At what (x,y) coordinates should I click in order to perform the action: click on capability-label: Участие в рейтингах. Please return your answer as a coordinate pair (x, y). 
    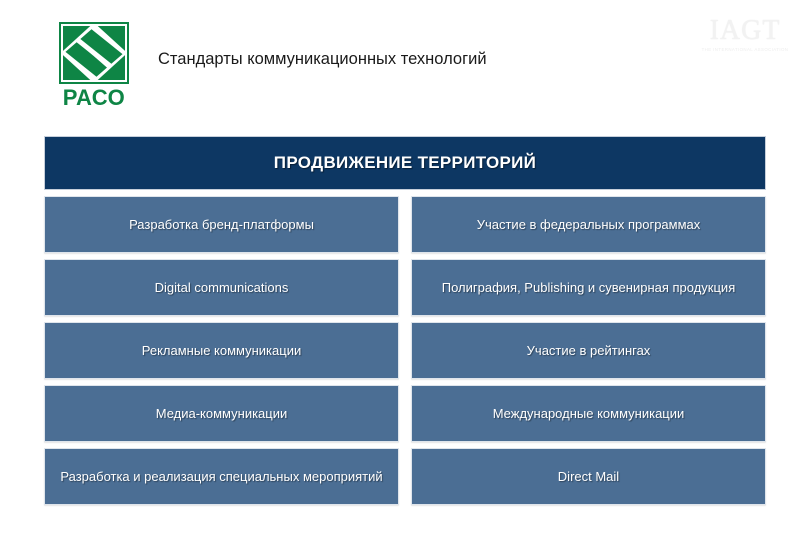
    Looking at the image, I should click on (588, 350).